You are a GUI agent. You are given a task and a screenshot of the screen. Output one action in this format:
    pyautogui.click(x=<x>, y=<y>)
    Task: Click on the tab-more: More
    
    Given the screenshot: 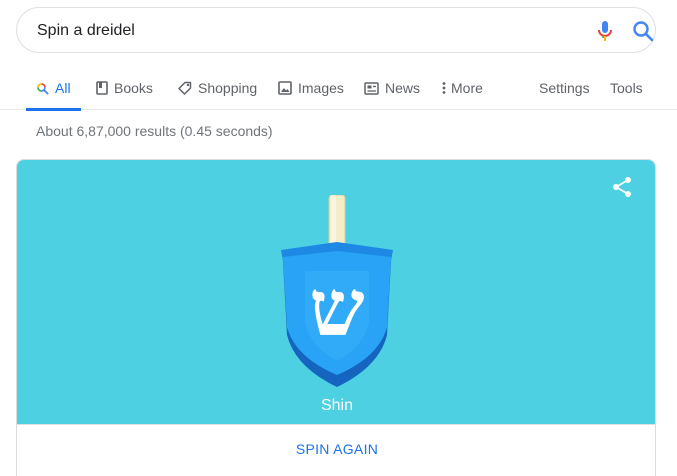 What is the action you would take?
    pyautogui.click(x=462, y=88)
    